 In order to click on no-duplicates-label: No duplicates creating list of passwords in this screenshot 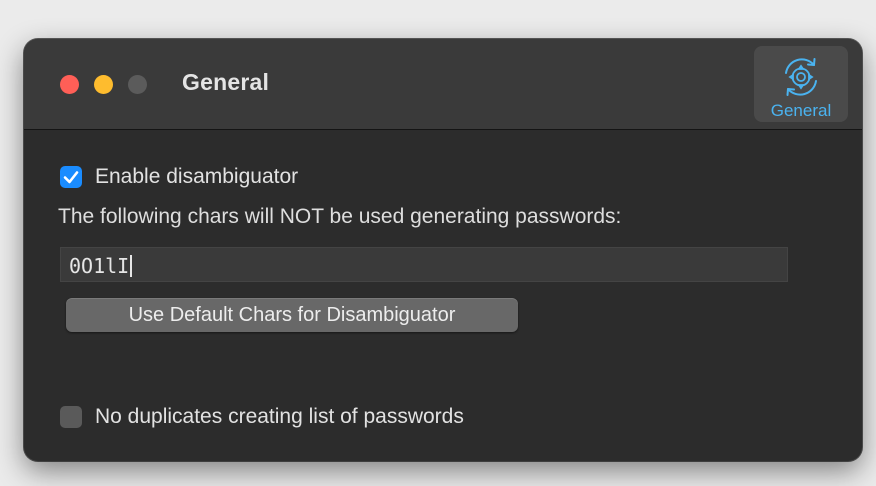, I will do `click(279, 417)`.